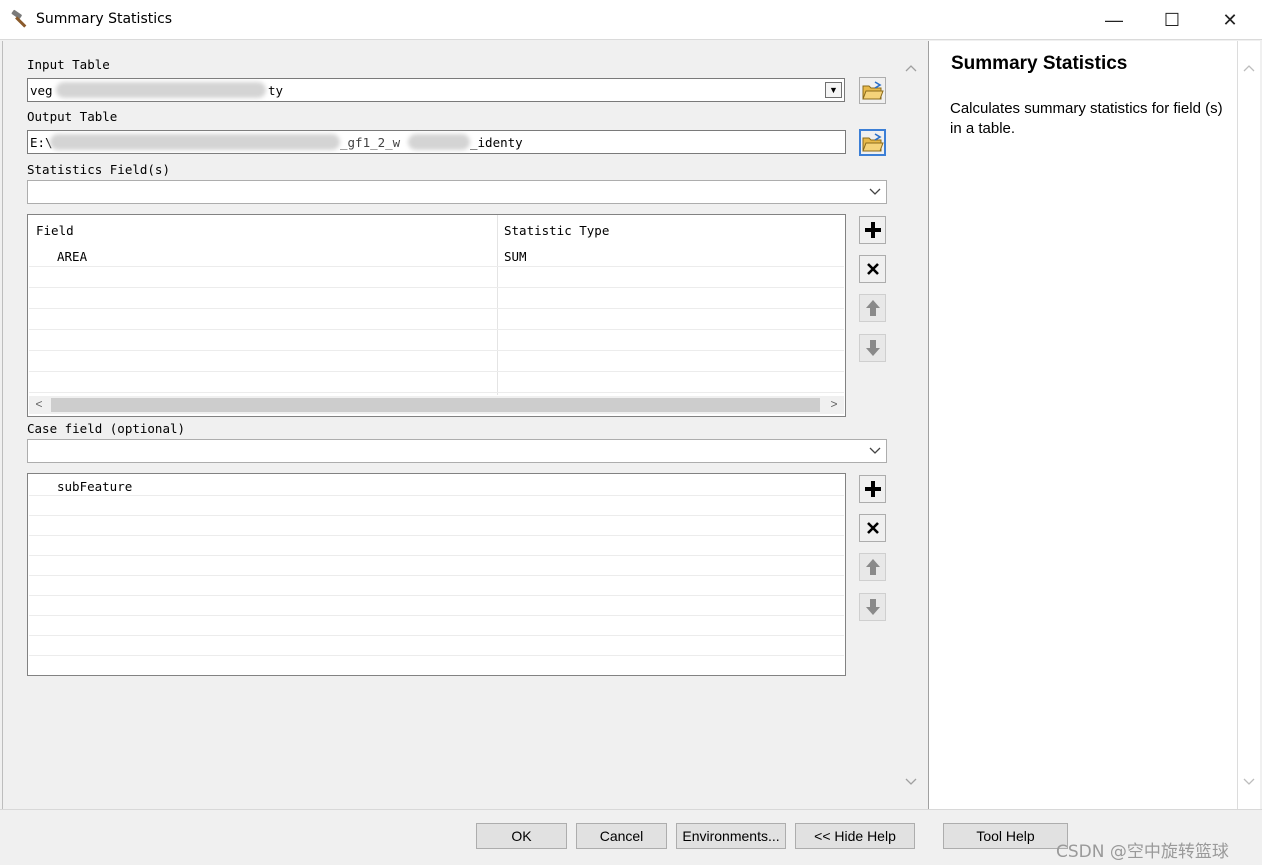 This screenshot has height=865, width=1262. I want to click on help-title: Summary Statistics, so click(1039, 63).